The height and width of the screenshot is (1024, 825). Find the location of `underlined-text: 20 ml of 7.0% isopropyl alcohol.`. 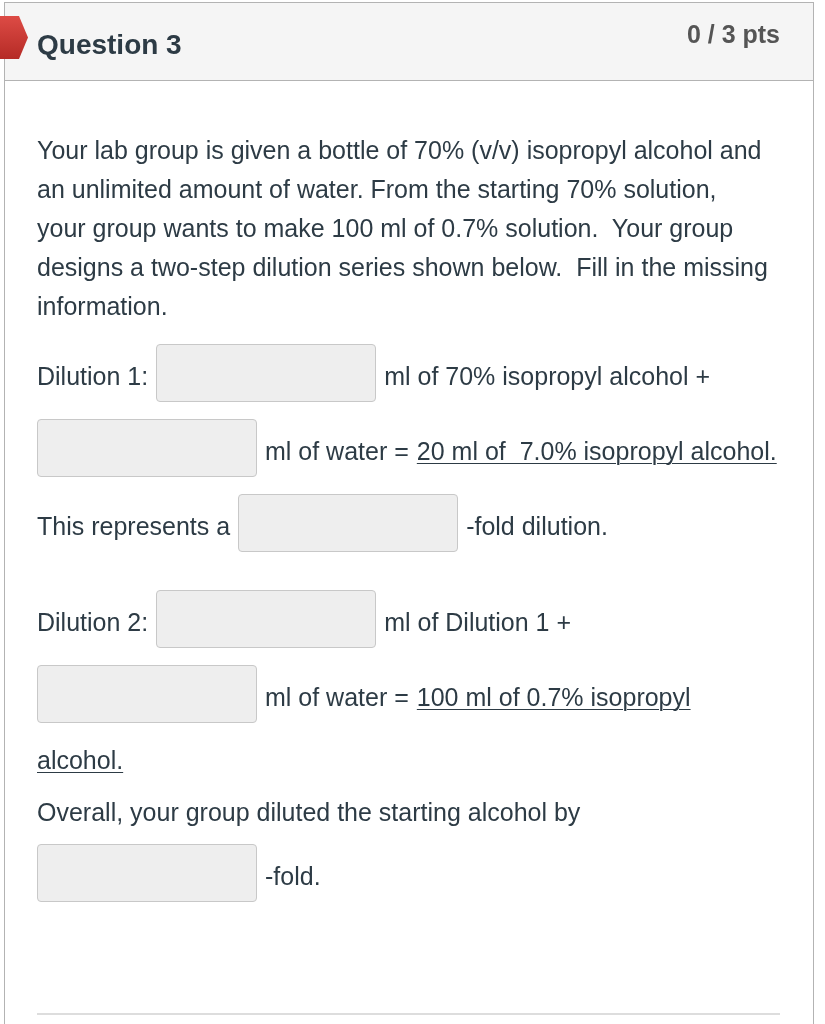

underlined-text: 20 ml of 7.0% isopropyl alcohol. is located at coordinates (596, 450).